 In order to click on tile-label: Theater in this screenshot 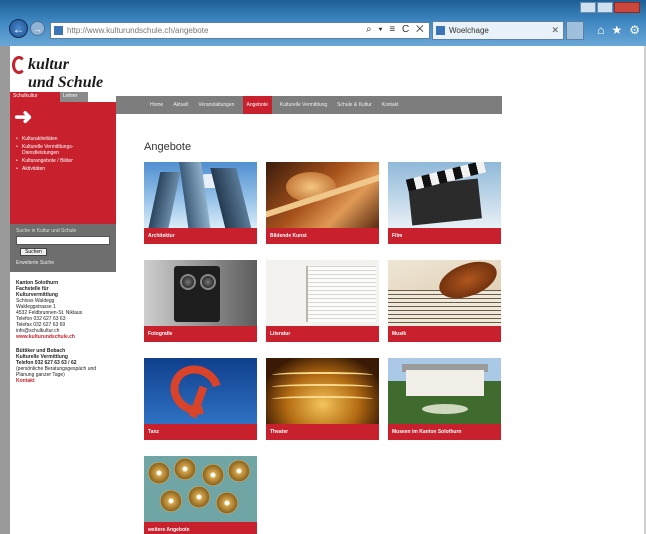, I will do `click(322, 432)`.